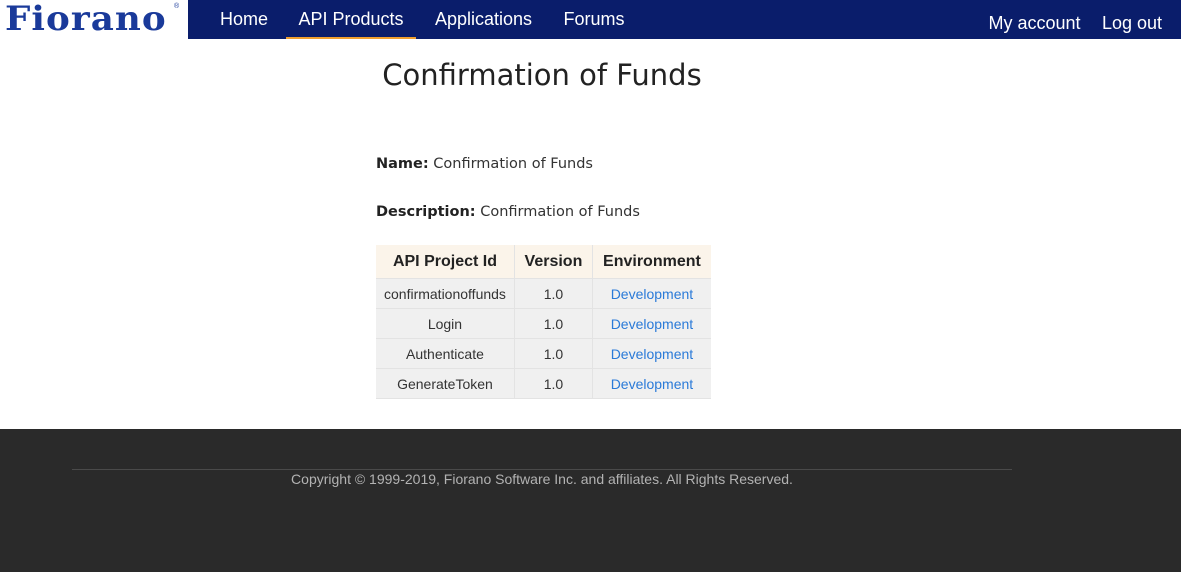  I want to click on footer-divider, so click(542, 469).